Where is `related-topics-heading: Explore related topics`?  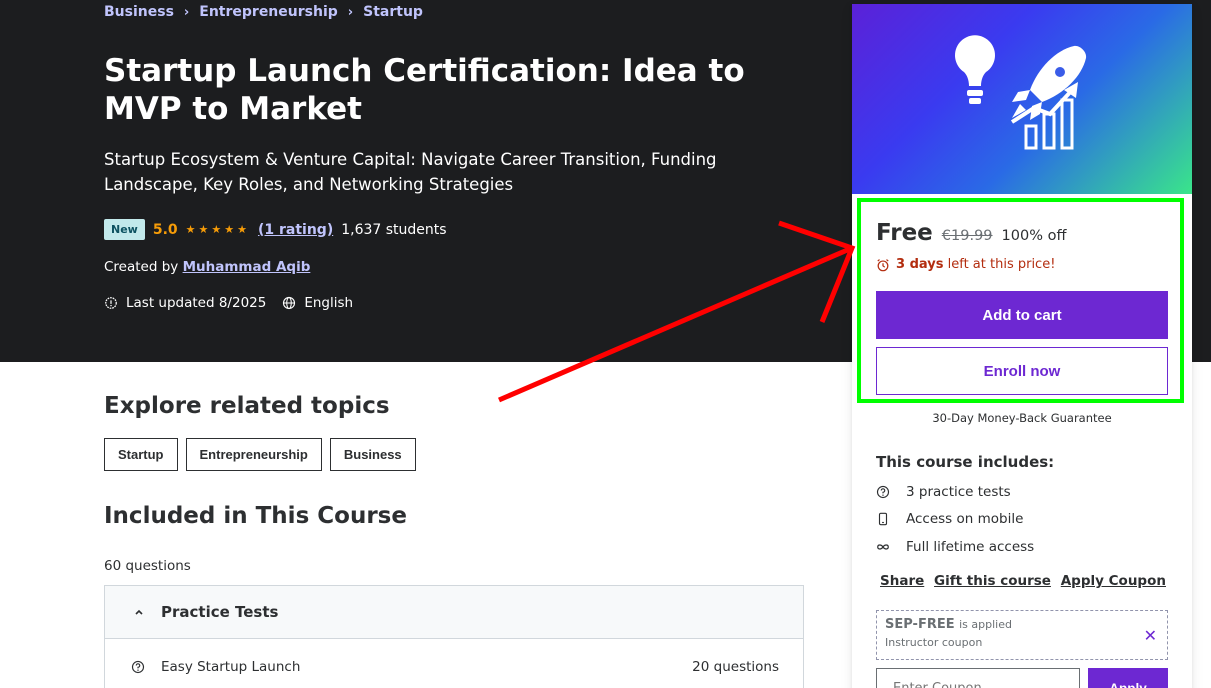
related-topics-heading: Explore related topics is located at coordinates (247, 406).